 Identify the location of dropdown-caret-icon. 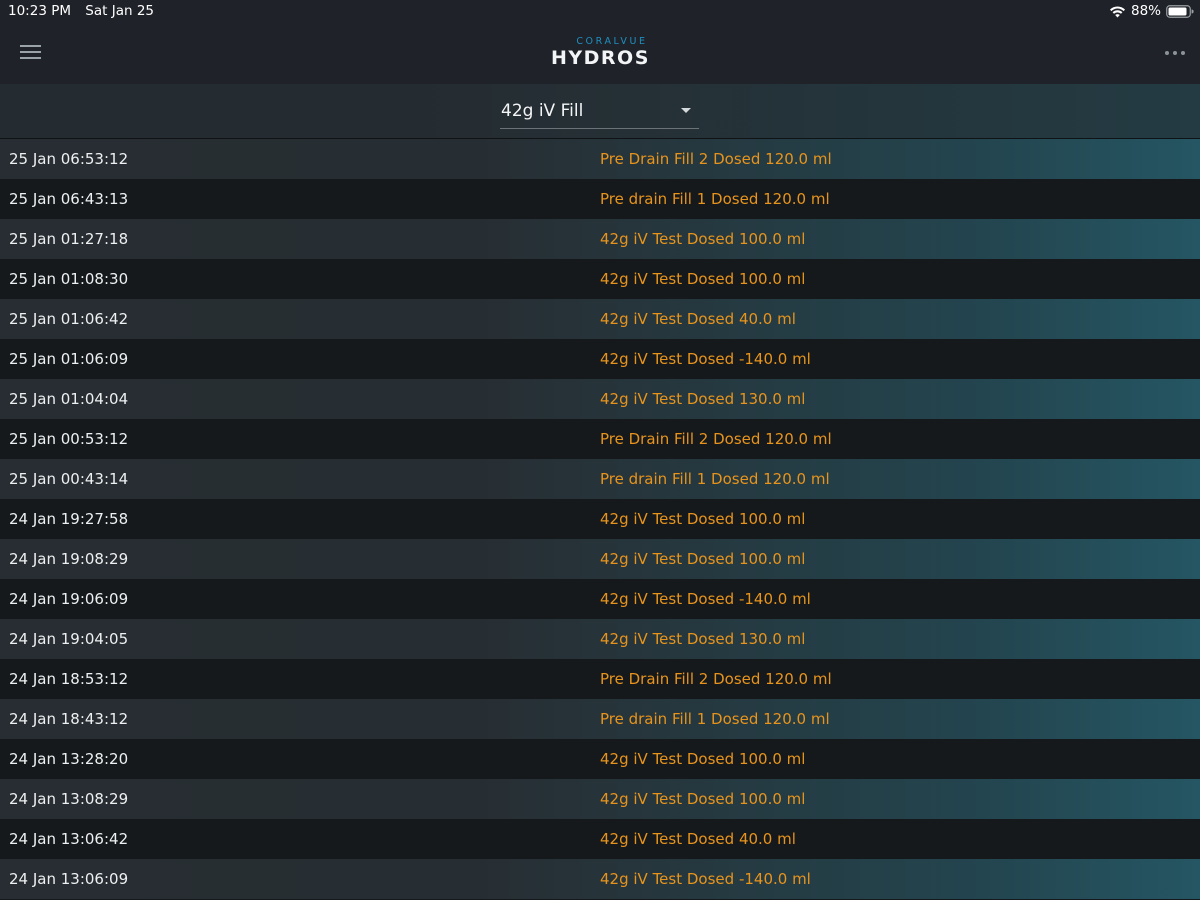
(686, 110).